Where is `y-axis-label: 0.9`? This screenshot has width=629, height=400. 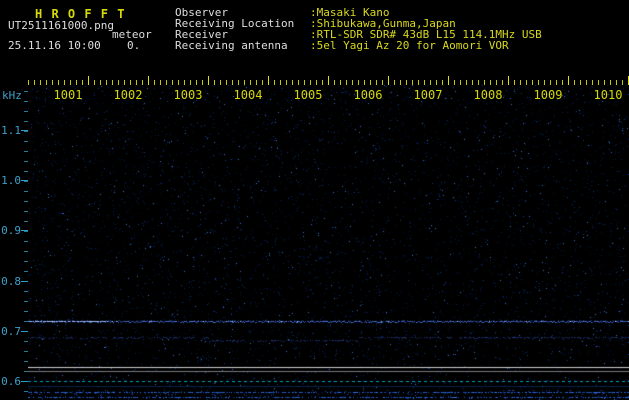
y-axis-label: 0.9 is located at coordinates (11, 230).